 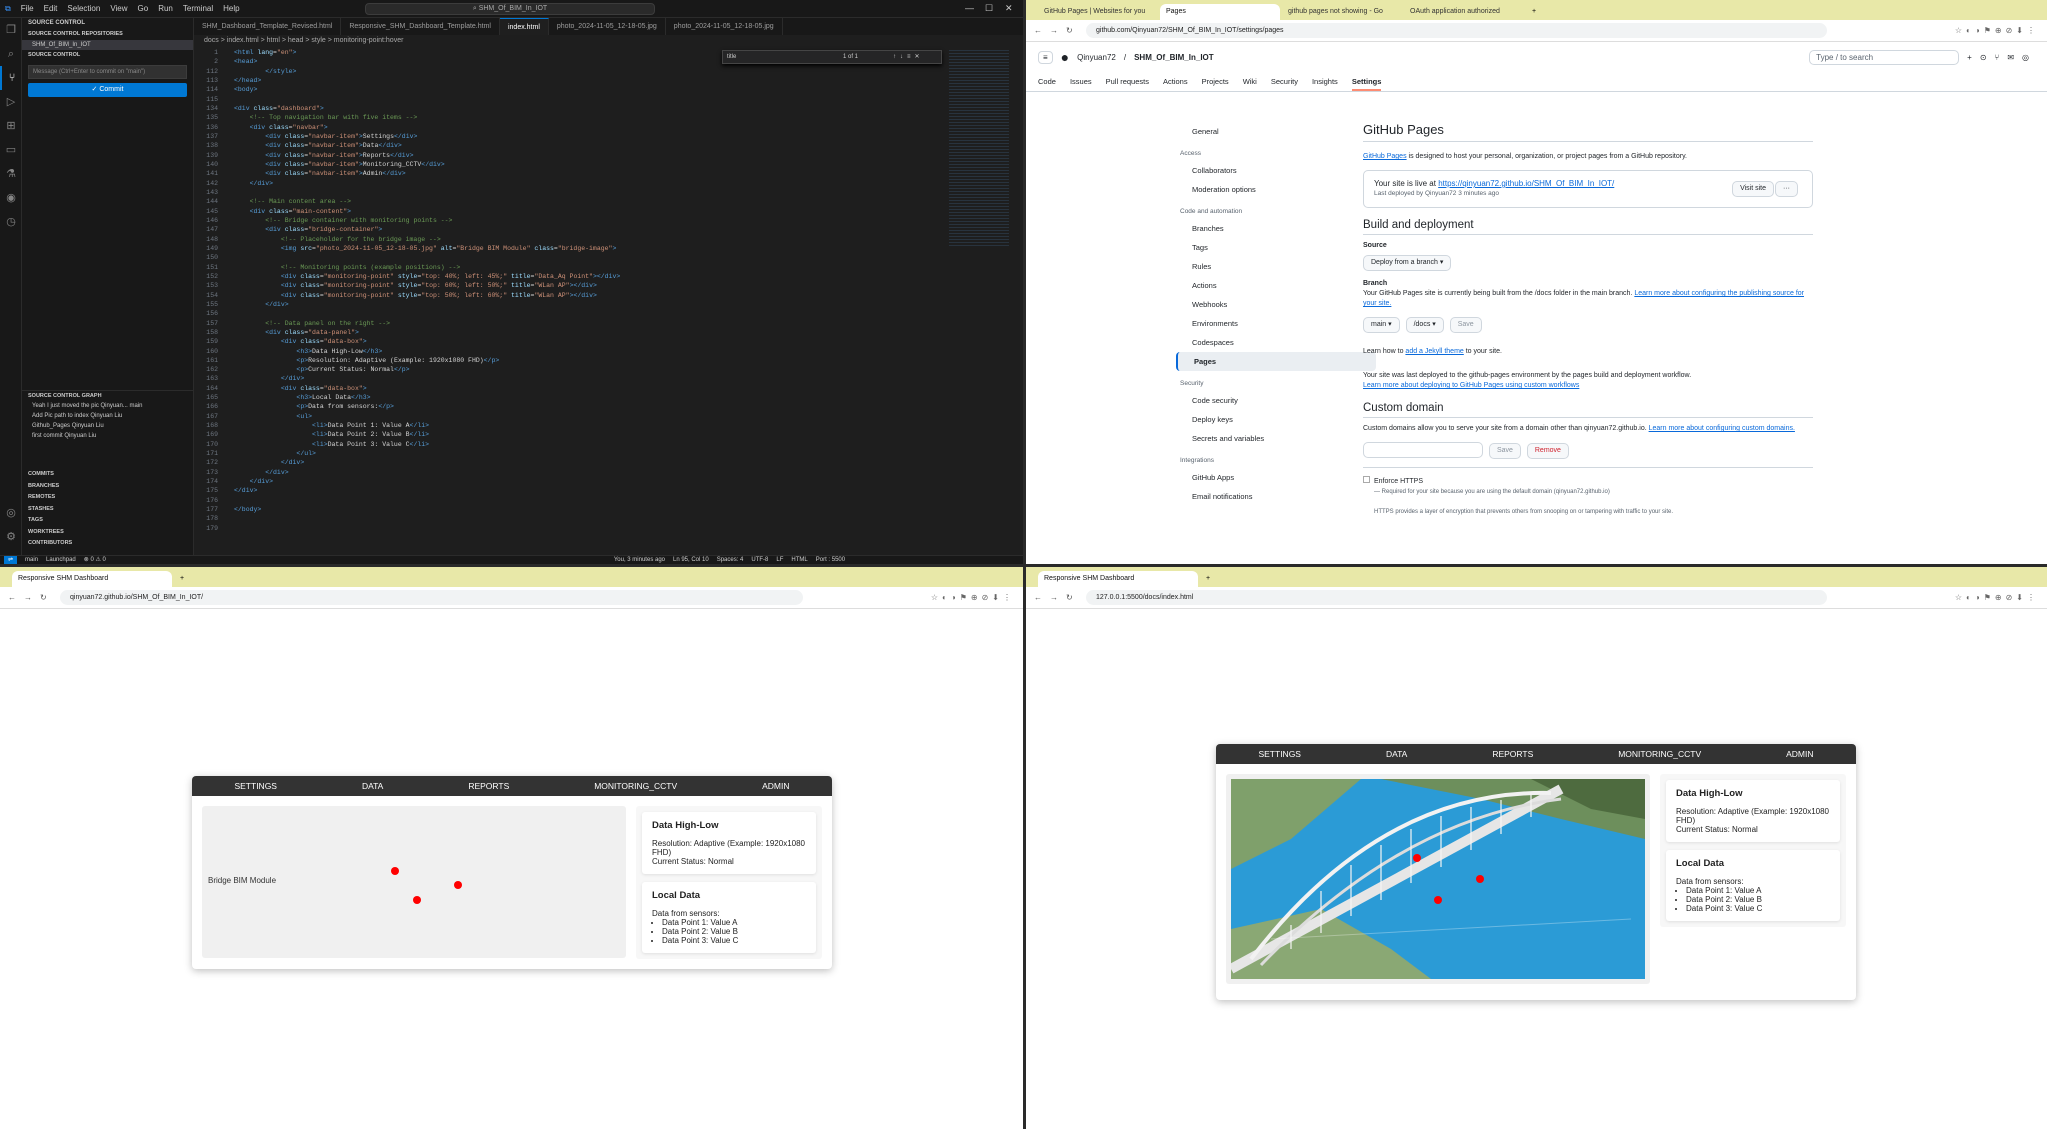 What do you see at coordinates (1342, 12) in the screenshot?
I see `browser-tab: github pages not showing - Go` at bounding box center [1342, 12].